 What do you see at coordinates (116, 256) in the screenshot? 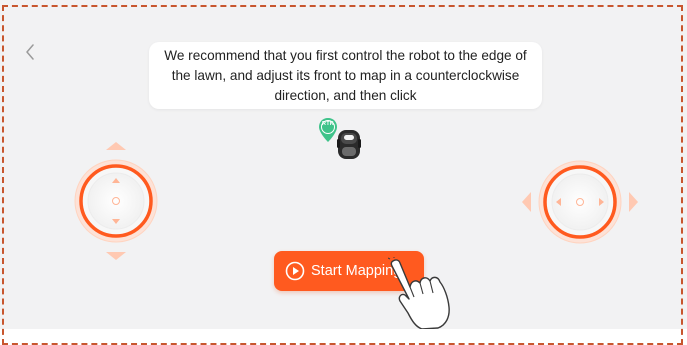
I see `down-arrow-icon` at bounding box center [116, 256].